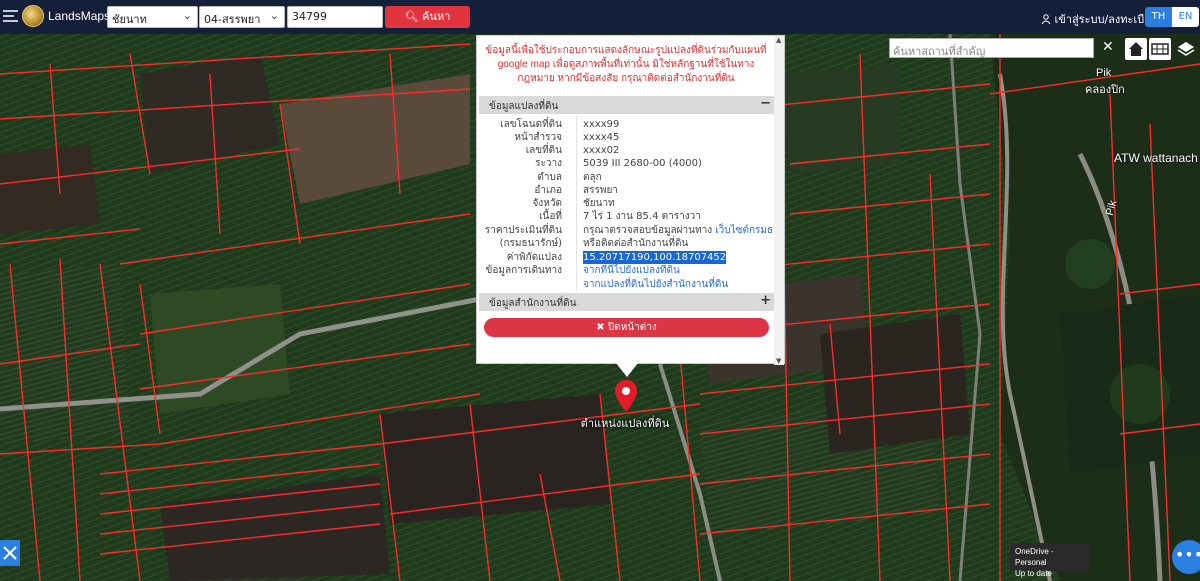 The height and width of the screenshot is (581, 1200). What do you see at coordinates (642, 163) in the screenshot?
I see `row-value: 5039 III 2680-00 (4000)` at bounding box center [642, 163].